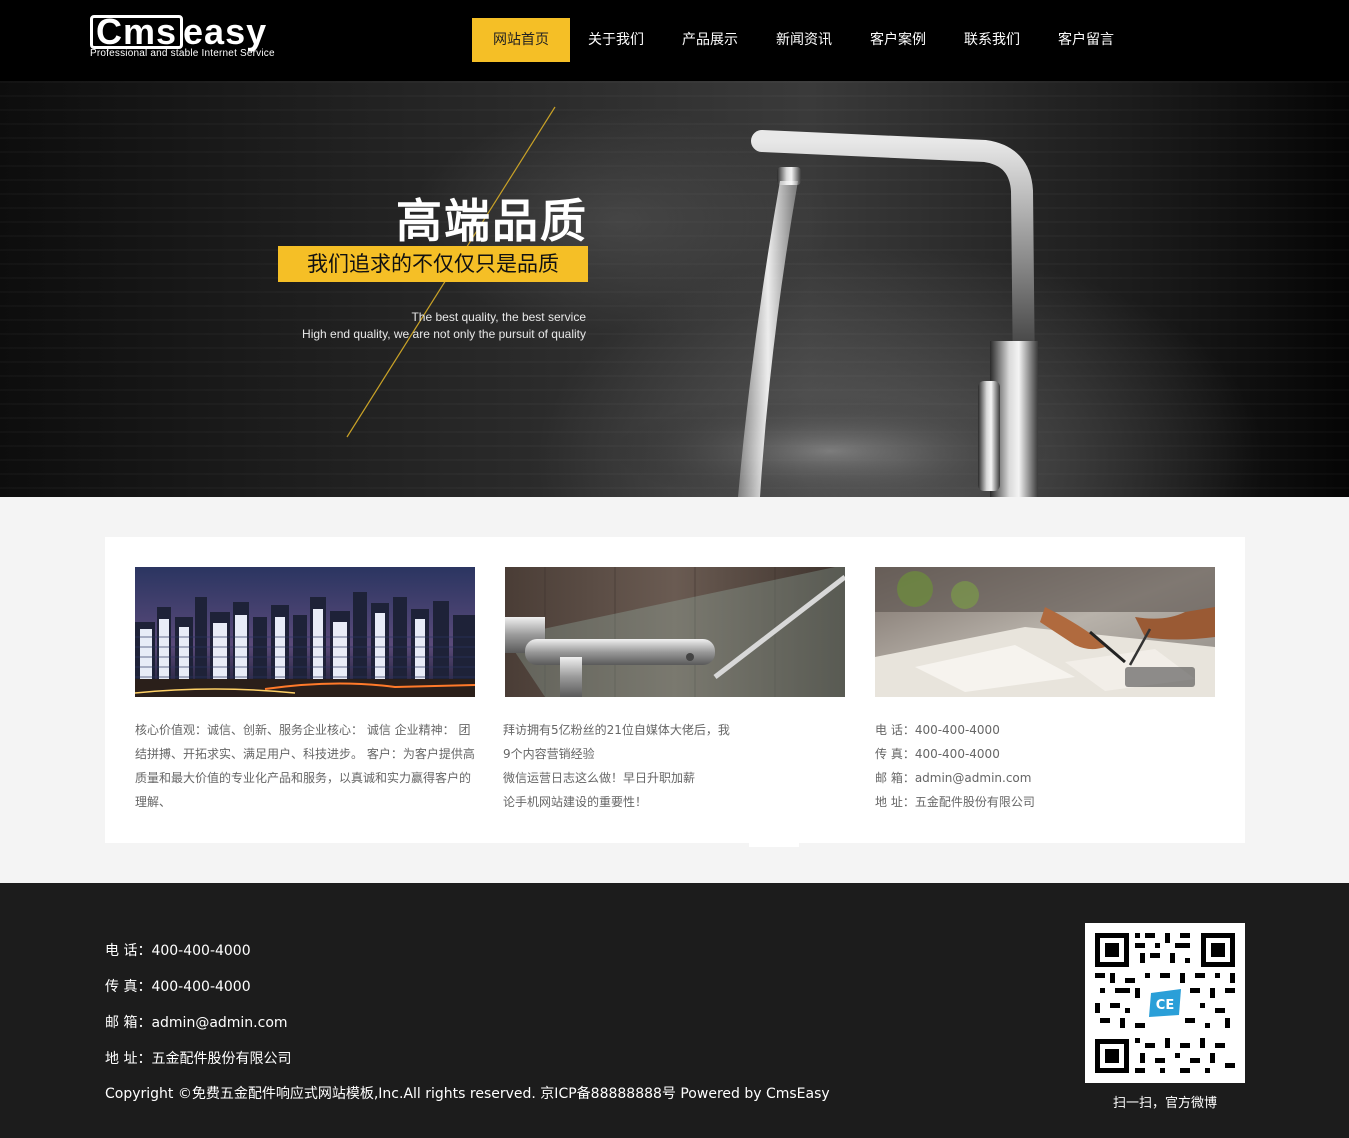 The width and height of the screenshot is (1349, 1138). Describe the element at coordinates (774, 845) in the screenshot. I see `content-bottom-tab` at that location.